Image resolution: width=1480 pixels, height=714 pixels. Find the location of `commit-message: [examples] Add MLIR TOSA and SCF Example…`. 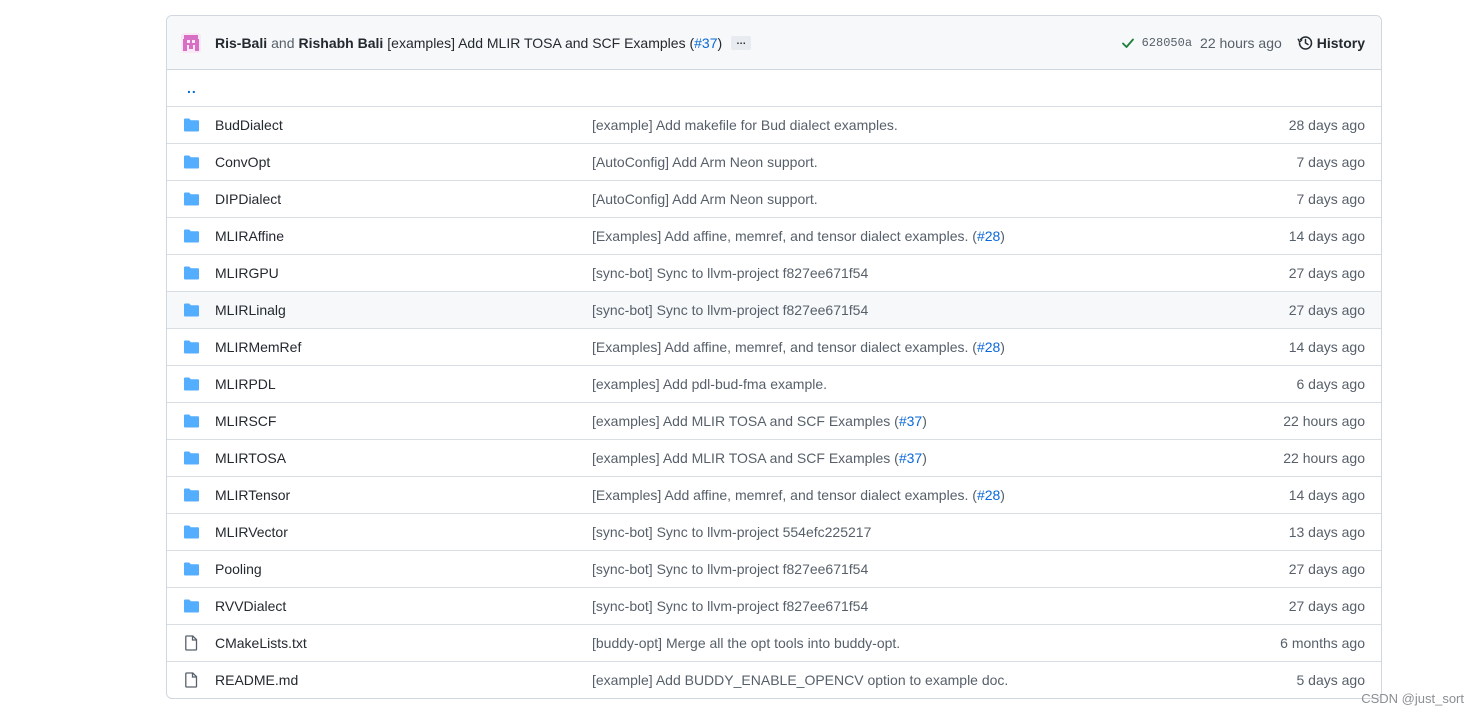

commit-message: [examples] Add MLIR TOSA and SCF Example… is located at coordinates (554, 43).